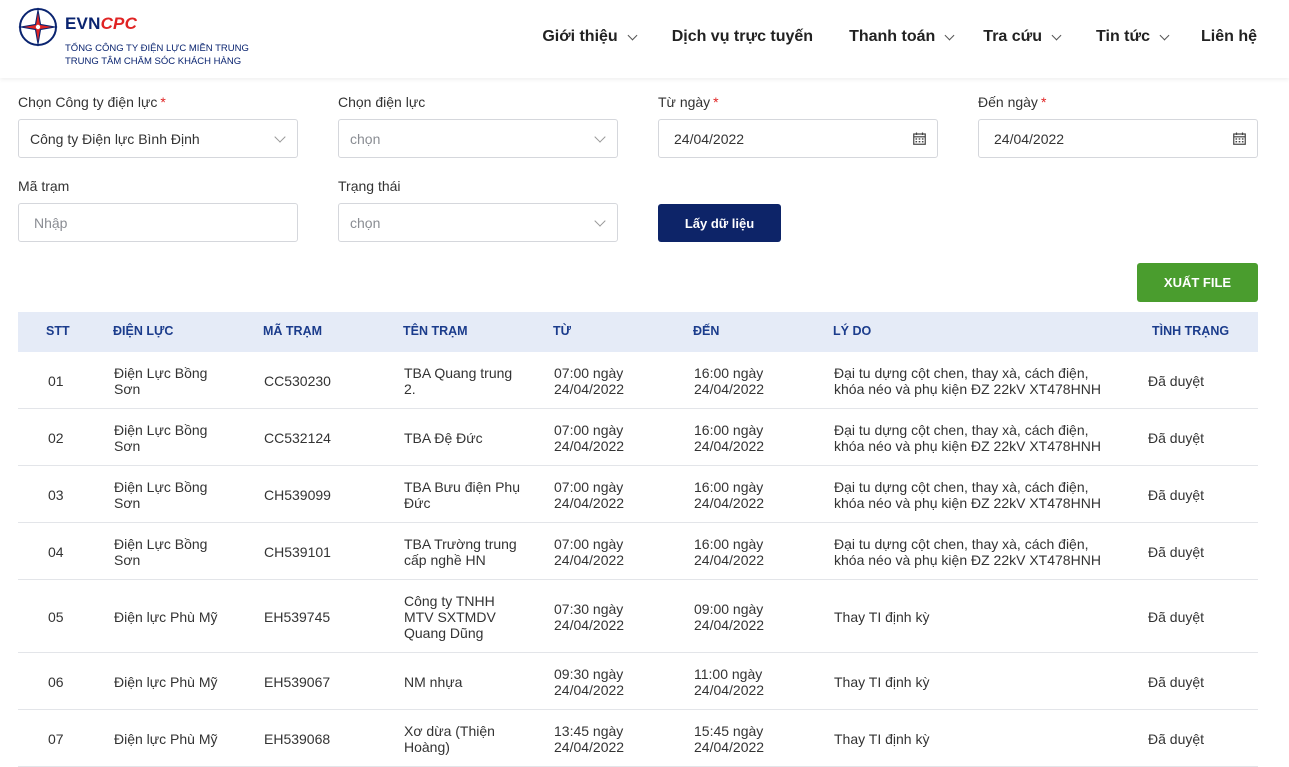 This screenshot has width=1289, height=767. I want to click on nav-item-thanh-toan: Thanh toán, so click(902, 37).